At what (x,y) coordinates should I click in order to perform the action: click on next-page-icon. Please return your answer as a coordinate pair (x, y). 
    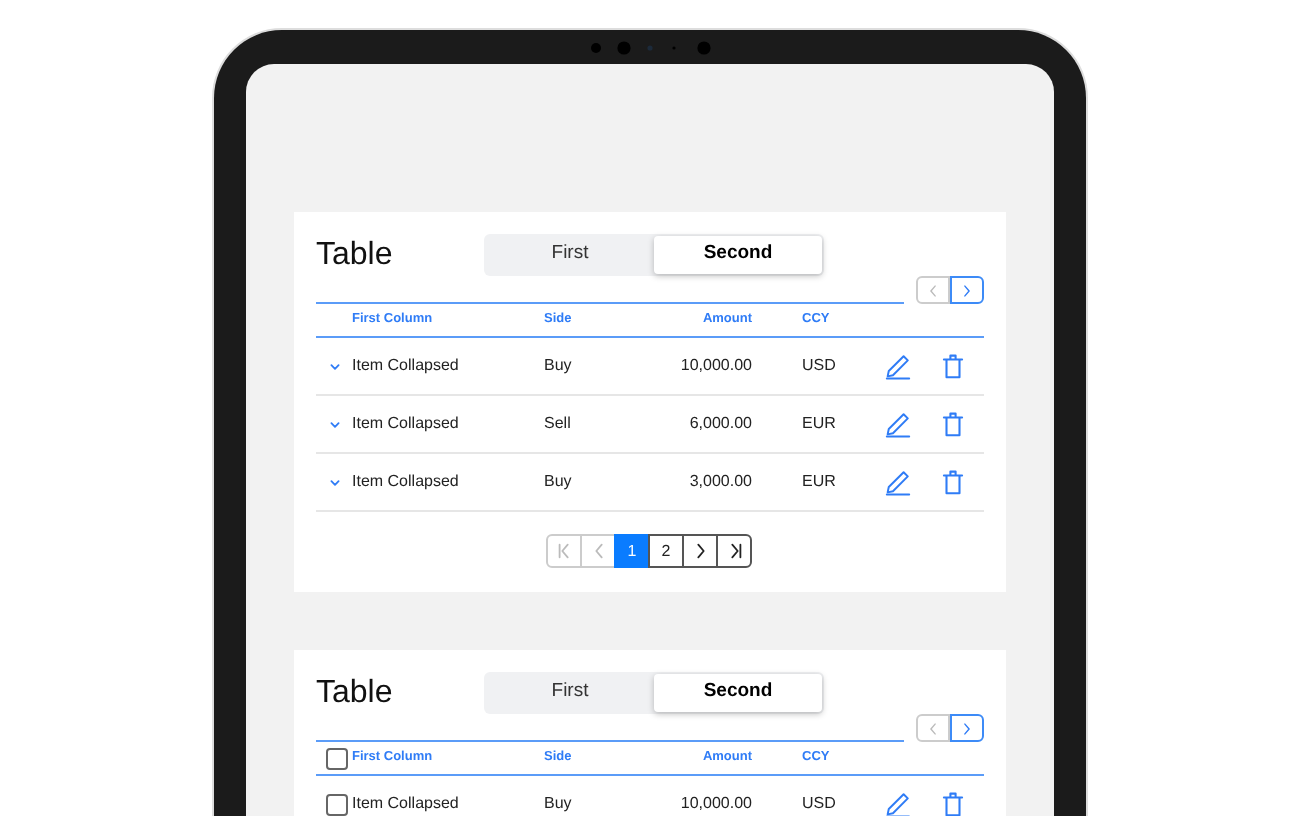
    Looking at the image, I should click on (700, 551).